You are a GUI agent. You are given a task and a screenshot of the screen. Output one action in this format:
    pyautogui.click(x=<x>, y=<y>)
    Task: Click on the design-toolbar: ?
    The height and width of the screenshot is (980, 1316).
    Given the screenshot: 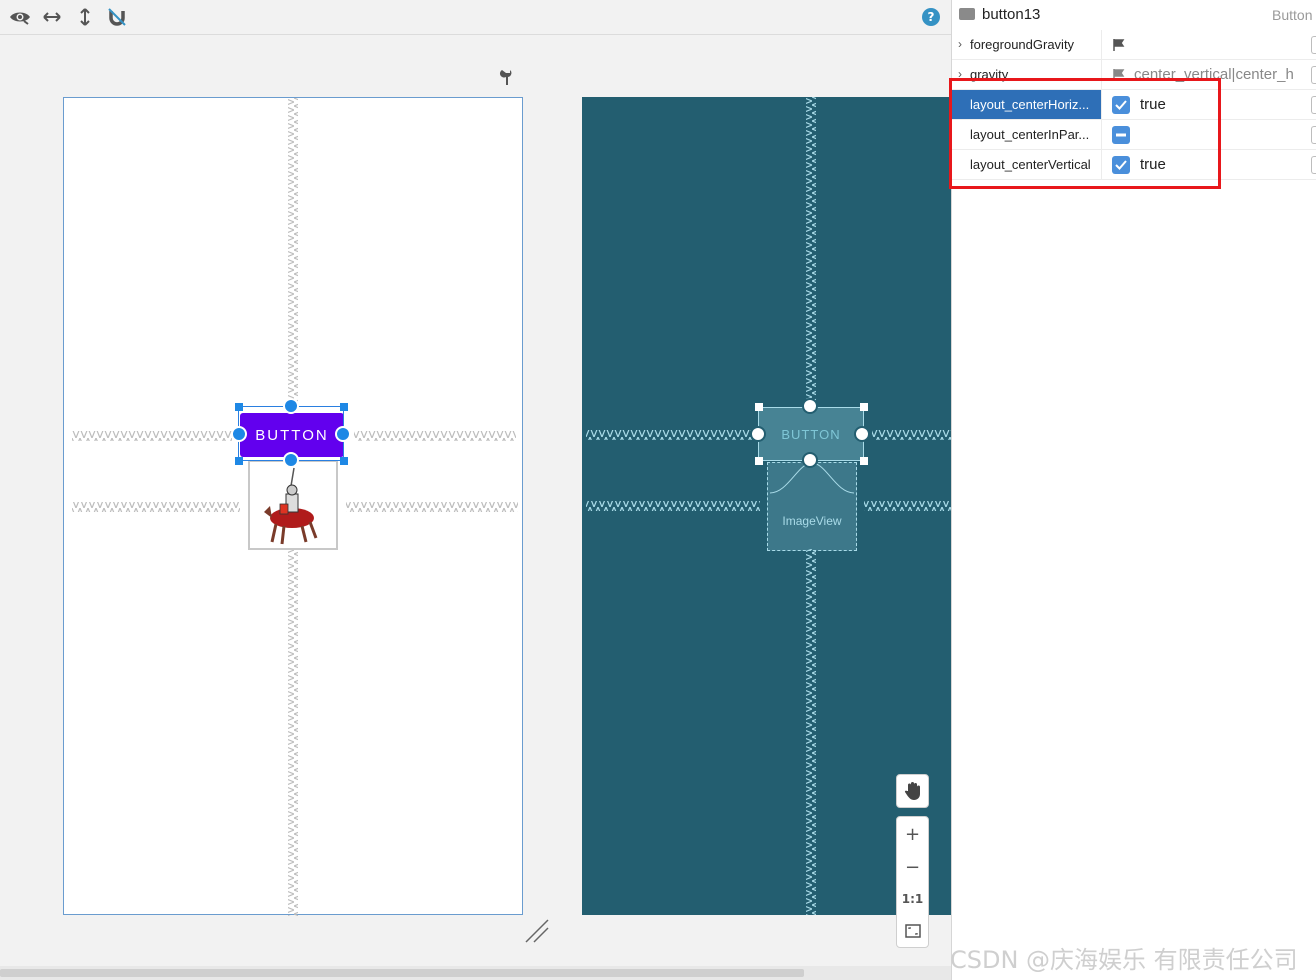 What is the action you would take?
    pyautogui.click(x=475, y=17)
    